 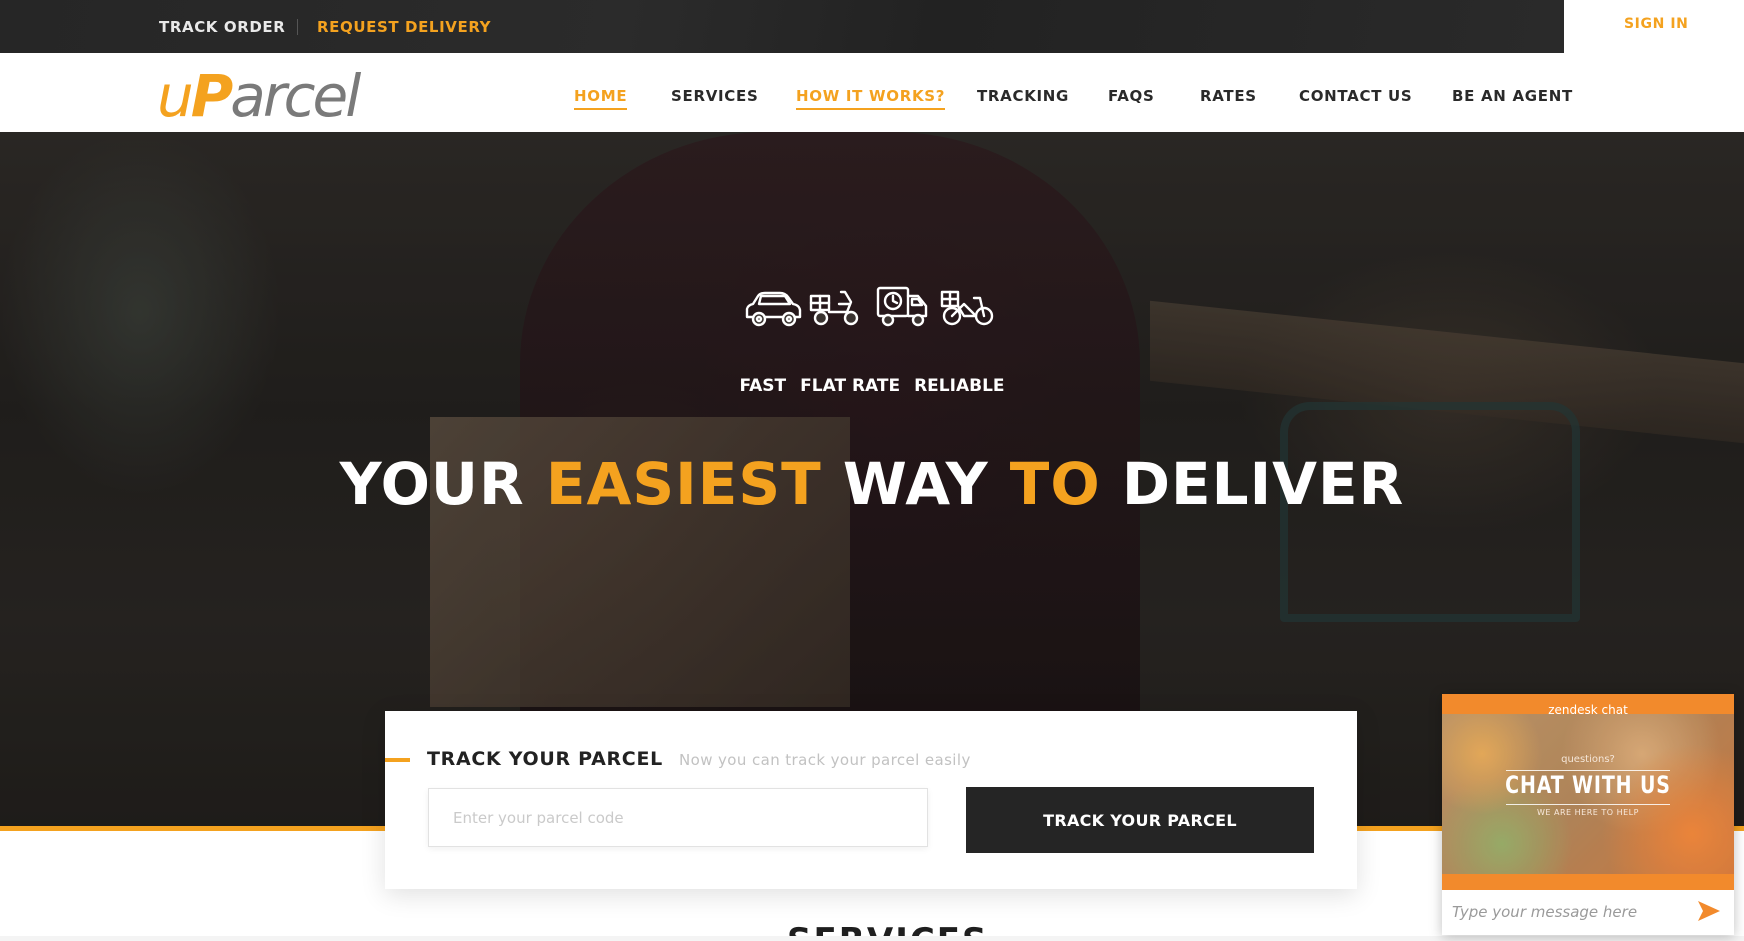 I want to click on nav-faqs: FAQS, so click(x=1131, y=96).